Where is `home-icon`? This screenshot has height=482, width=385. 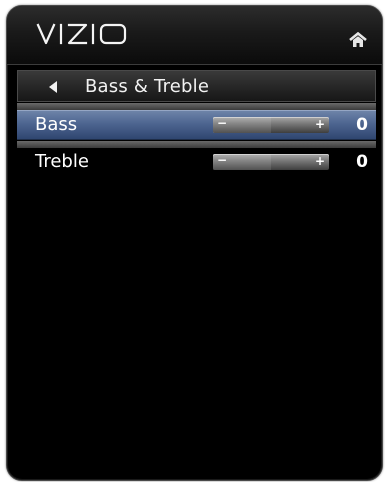
home-icon is located at coordinates (358, 40).